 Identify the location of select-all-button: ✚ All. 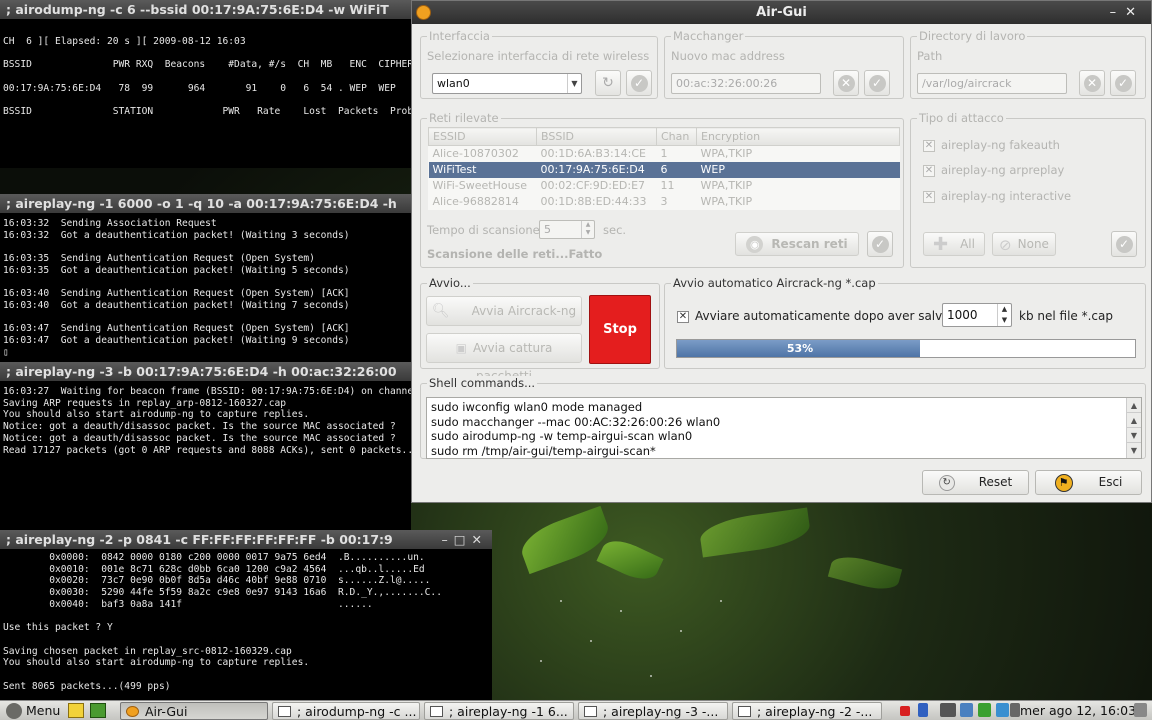
(954, 244).